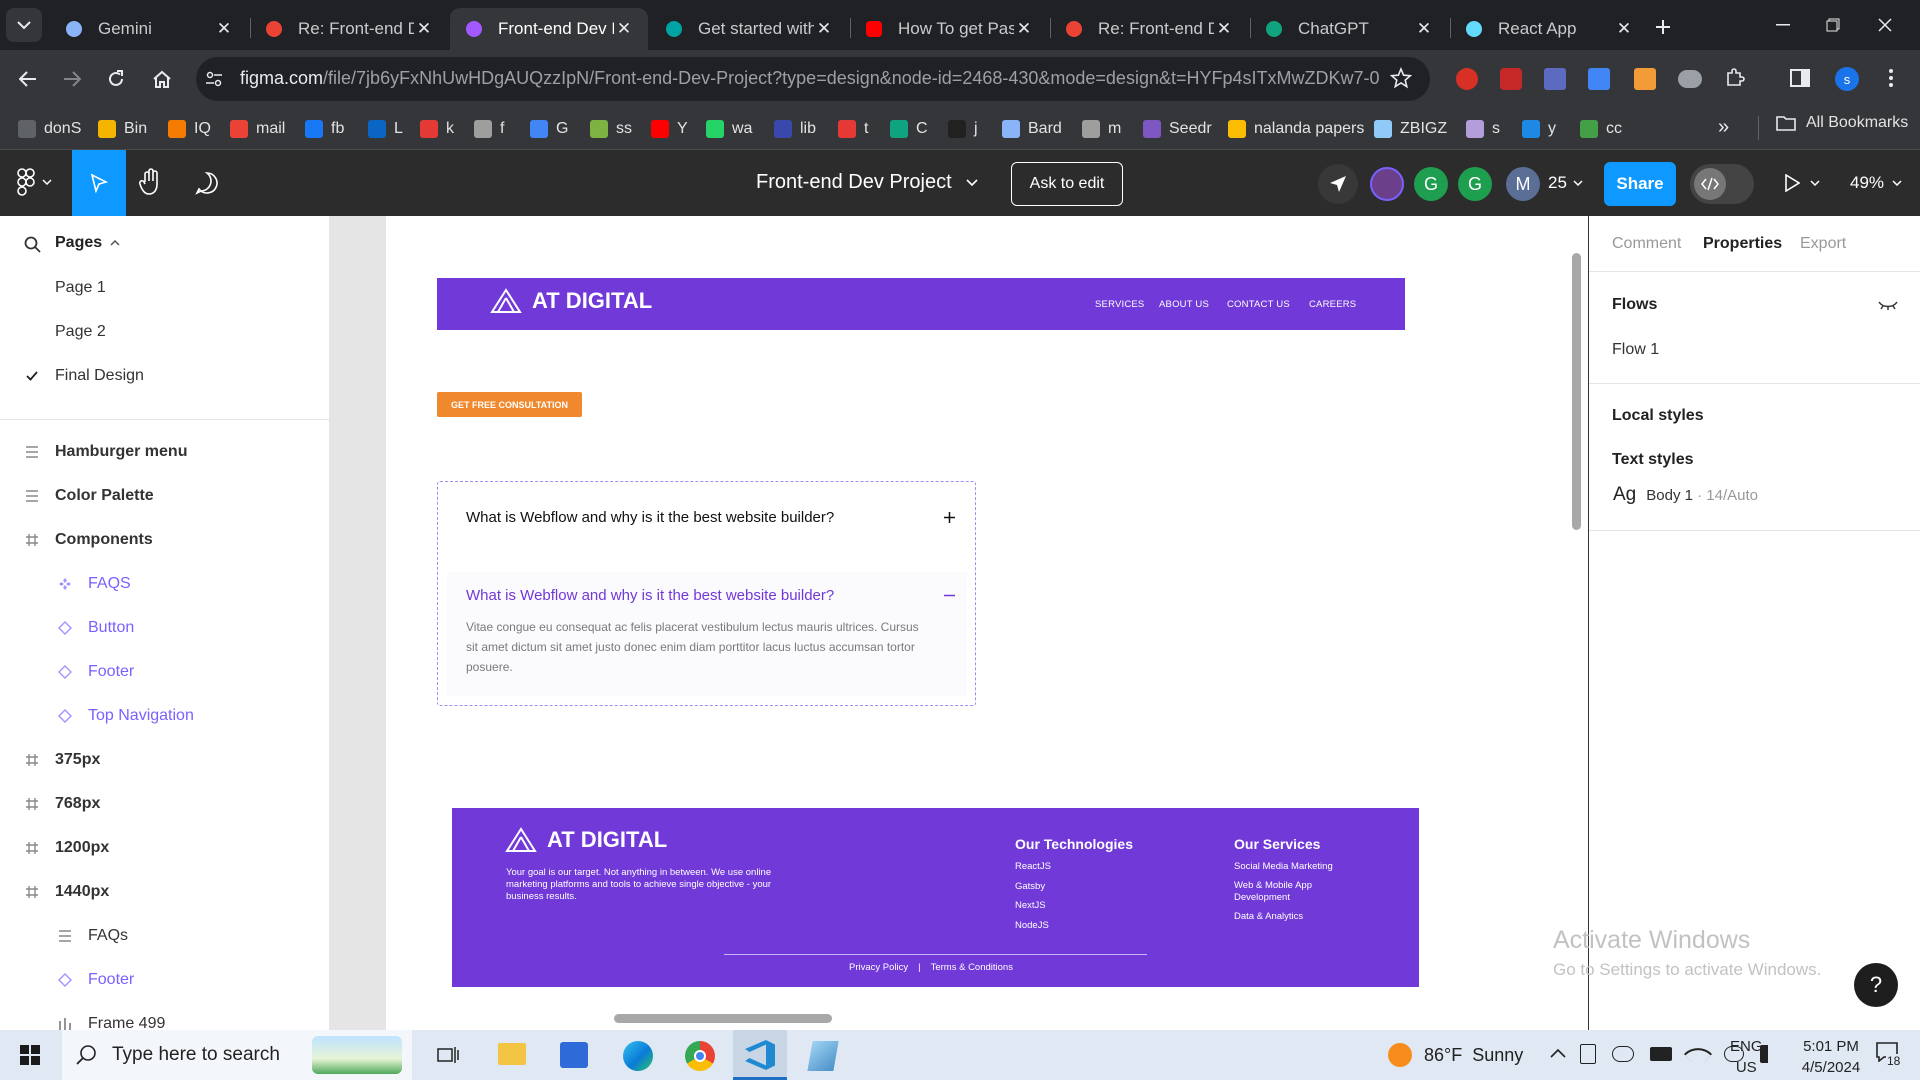 The image size is (1920, 1080). What do you see at coordinates (437, 129) in the screenshot?
I see `bookmark-item: k` at bounding box center [437, 129].